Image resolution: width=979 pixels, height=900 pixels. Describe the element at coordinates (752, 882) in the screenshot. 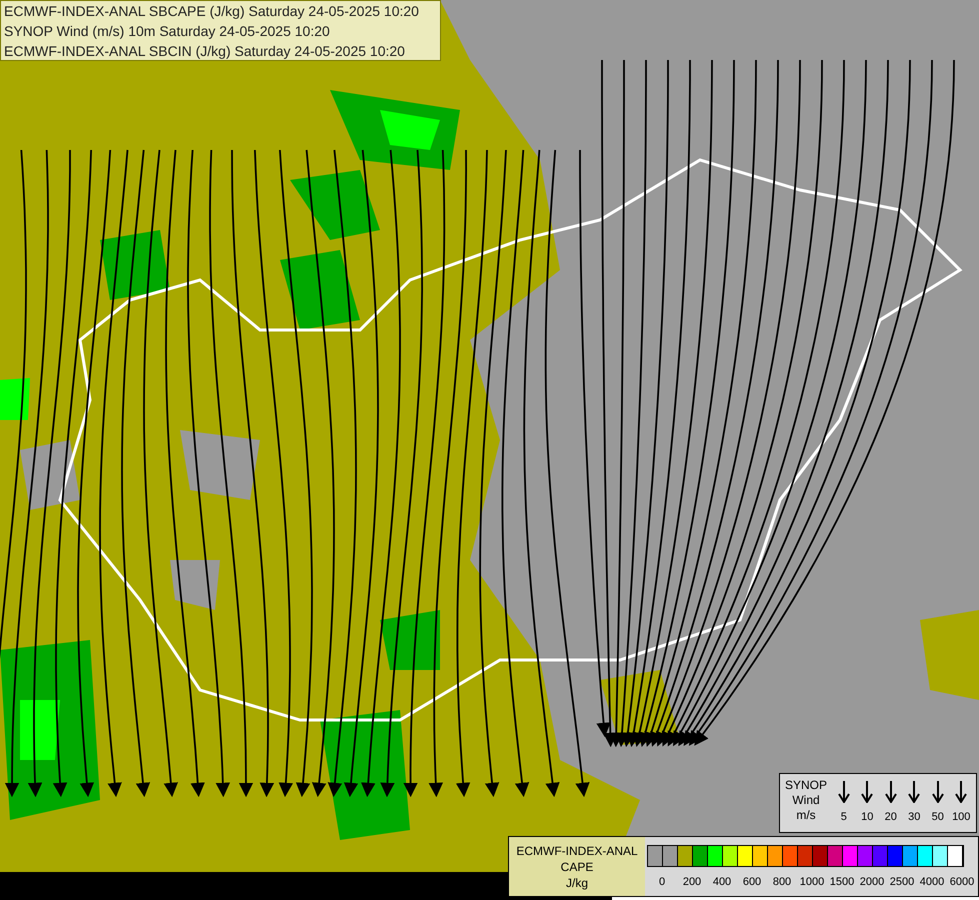

I see `scale-tick-label: 600` at that location.